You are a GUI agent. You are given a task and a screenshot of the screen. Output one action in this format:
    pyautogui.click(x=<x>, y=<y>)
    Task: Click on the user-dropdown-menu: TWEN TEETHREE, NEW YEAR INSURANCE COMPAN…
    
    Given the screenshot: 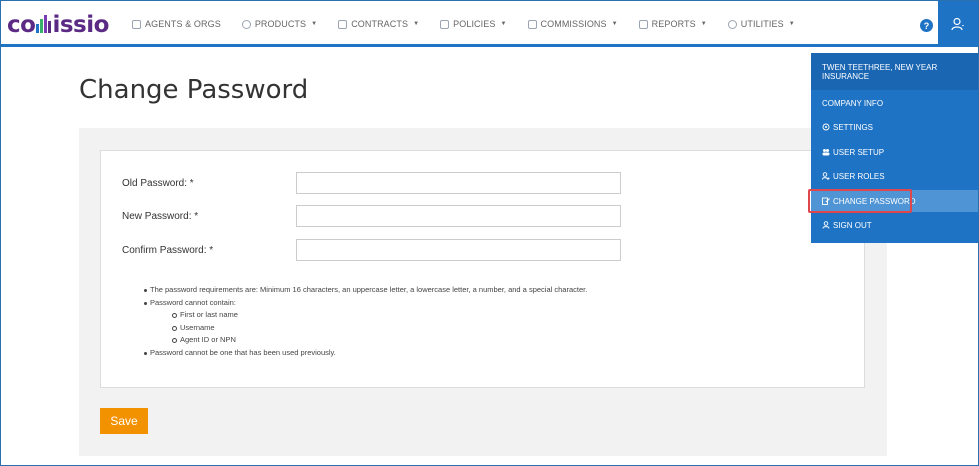 What is the action you would take?
    pyautogui.click(x=894, y=148)
    